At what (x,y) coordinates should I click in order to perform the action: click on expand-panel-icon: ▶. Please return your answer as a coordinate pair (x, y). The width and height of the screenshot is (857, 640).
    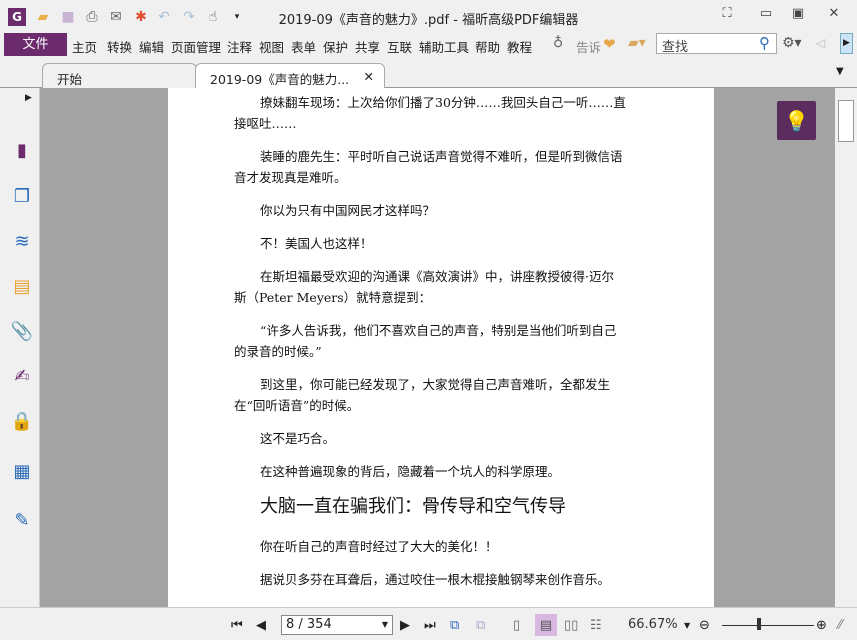
    Looking at the image, I should click on (28, 98).